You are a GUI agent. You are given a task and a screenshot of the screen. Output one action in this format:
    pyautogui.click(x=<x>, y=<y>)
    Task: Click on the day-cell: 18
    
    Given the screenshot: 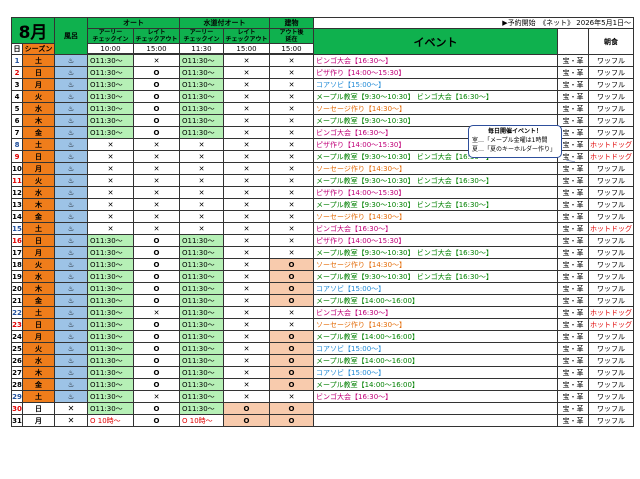 What is the action you would take?
    pyautogui.click(x=17, y=264)
    